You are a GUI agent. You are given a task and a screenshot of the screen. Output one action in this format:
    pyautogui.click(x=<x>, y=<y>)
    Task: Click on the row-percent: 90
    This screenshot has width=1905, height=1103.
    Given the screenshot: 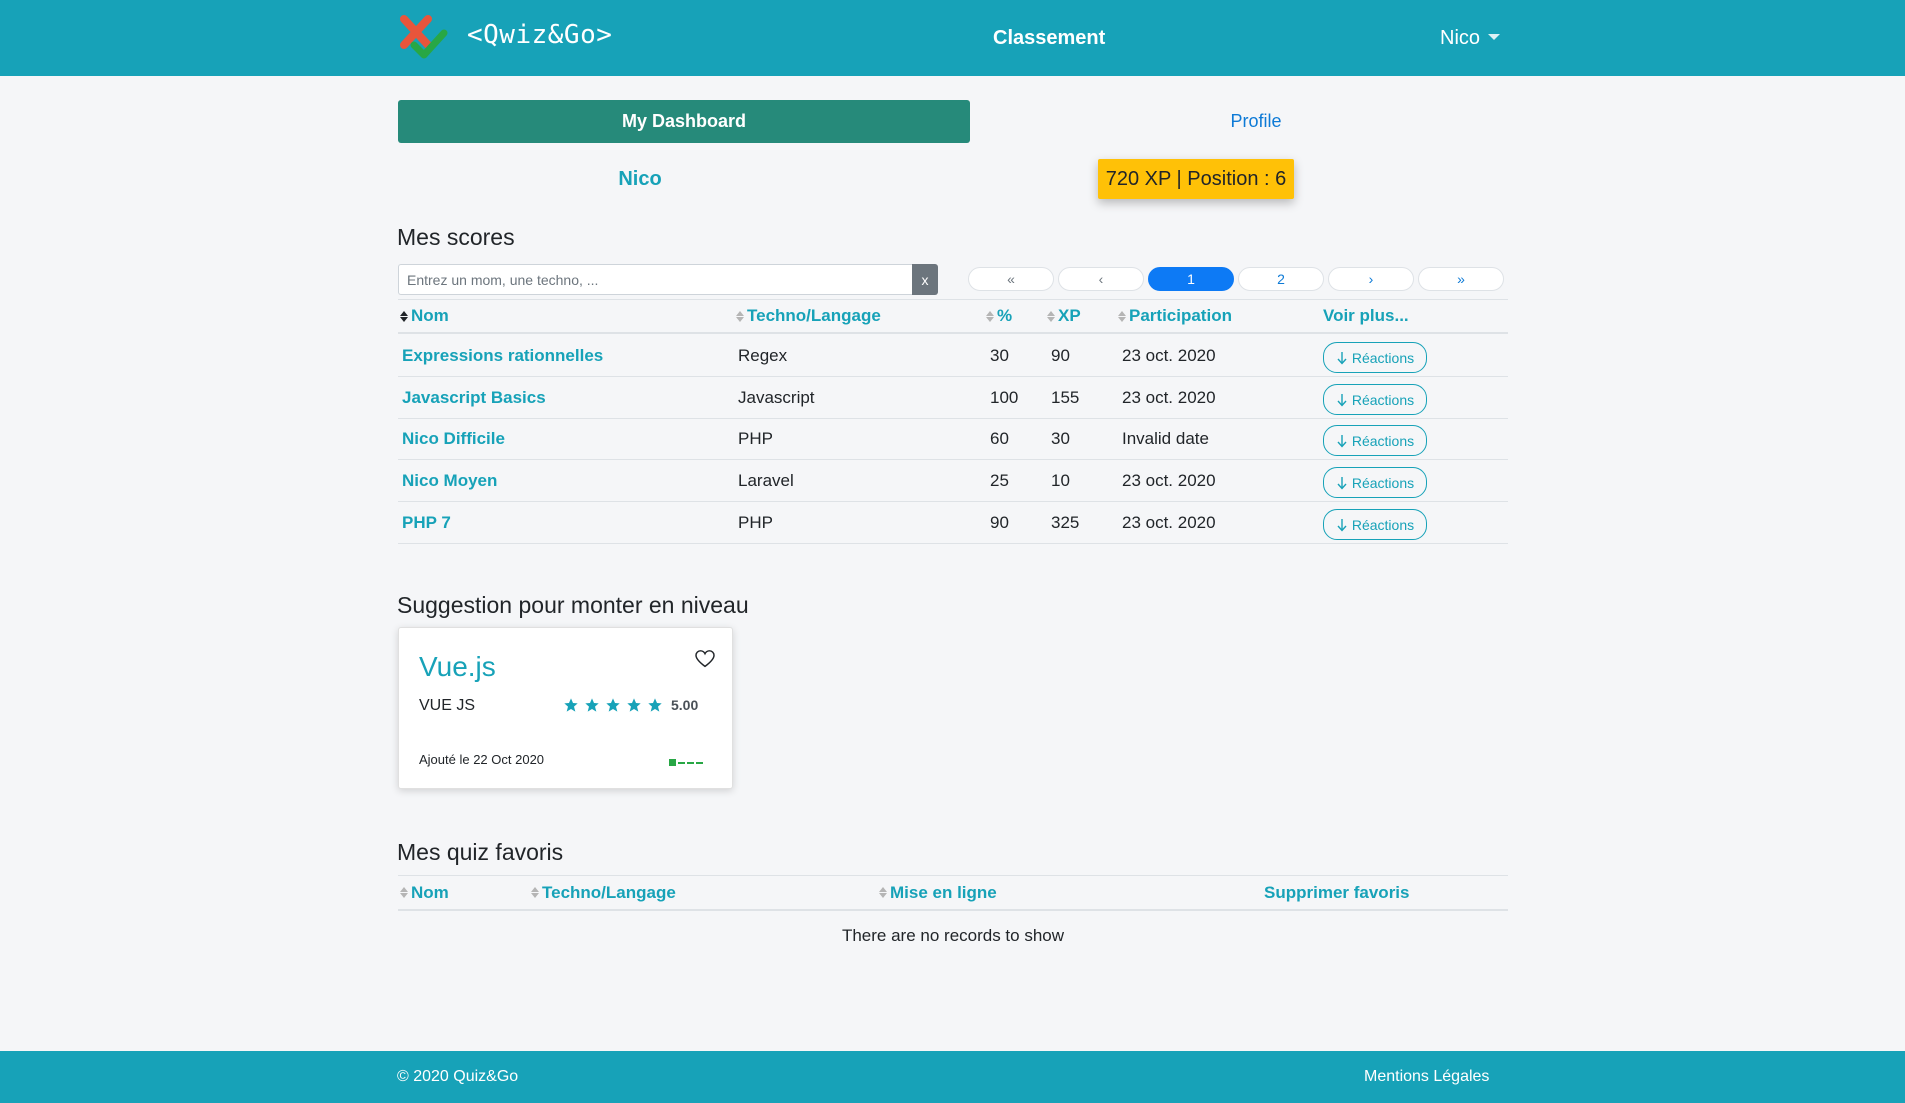 What is the action you would take?
    pyautogui.click(x=999, y=522)
    